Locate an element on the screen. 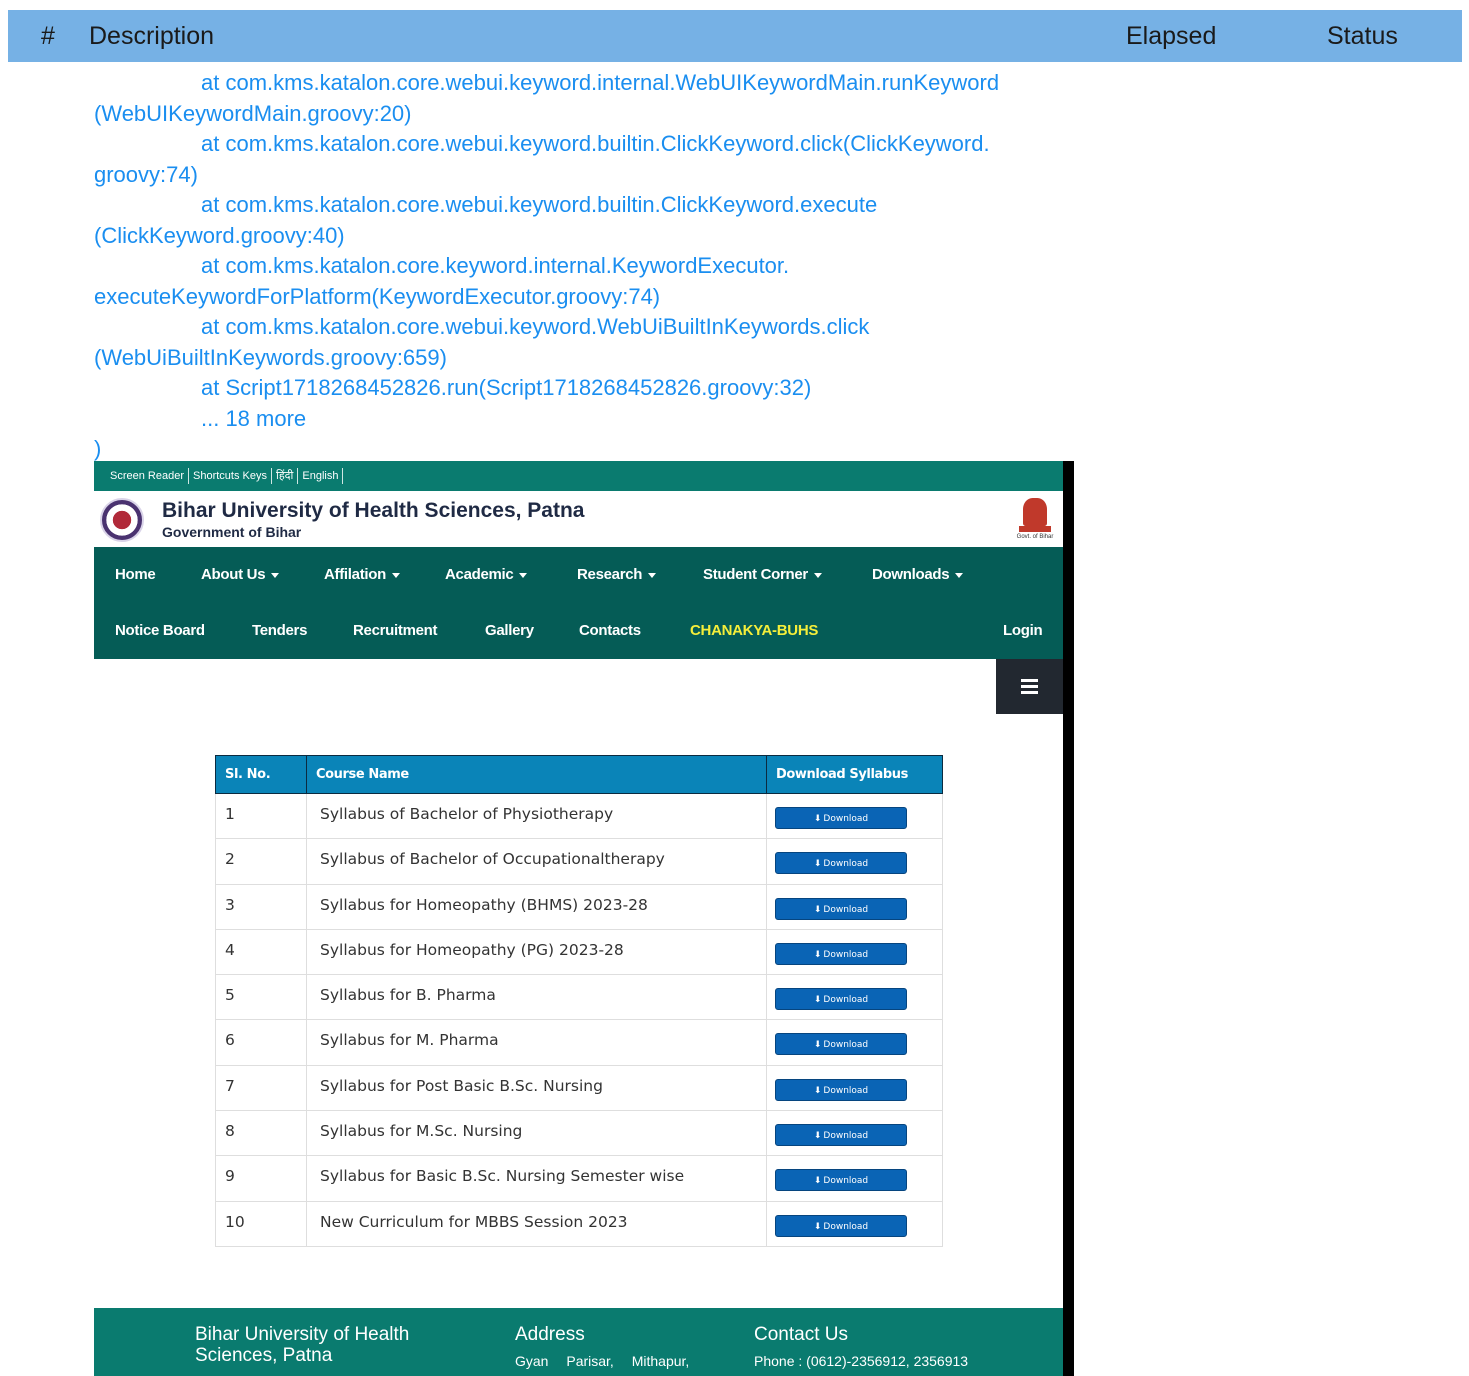 The height and width of the screenshot is (1376, 1469). nav-affilation: Affilation is located at coordinates (362, 574).